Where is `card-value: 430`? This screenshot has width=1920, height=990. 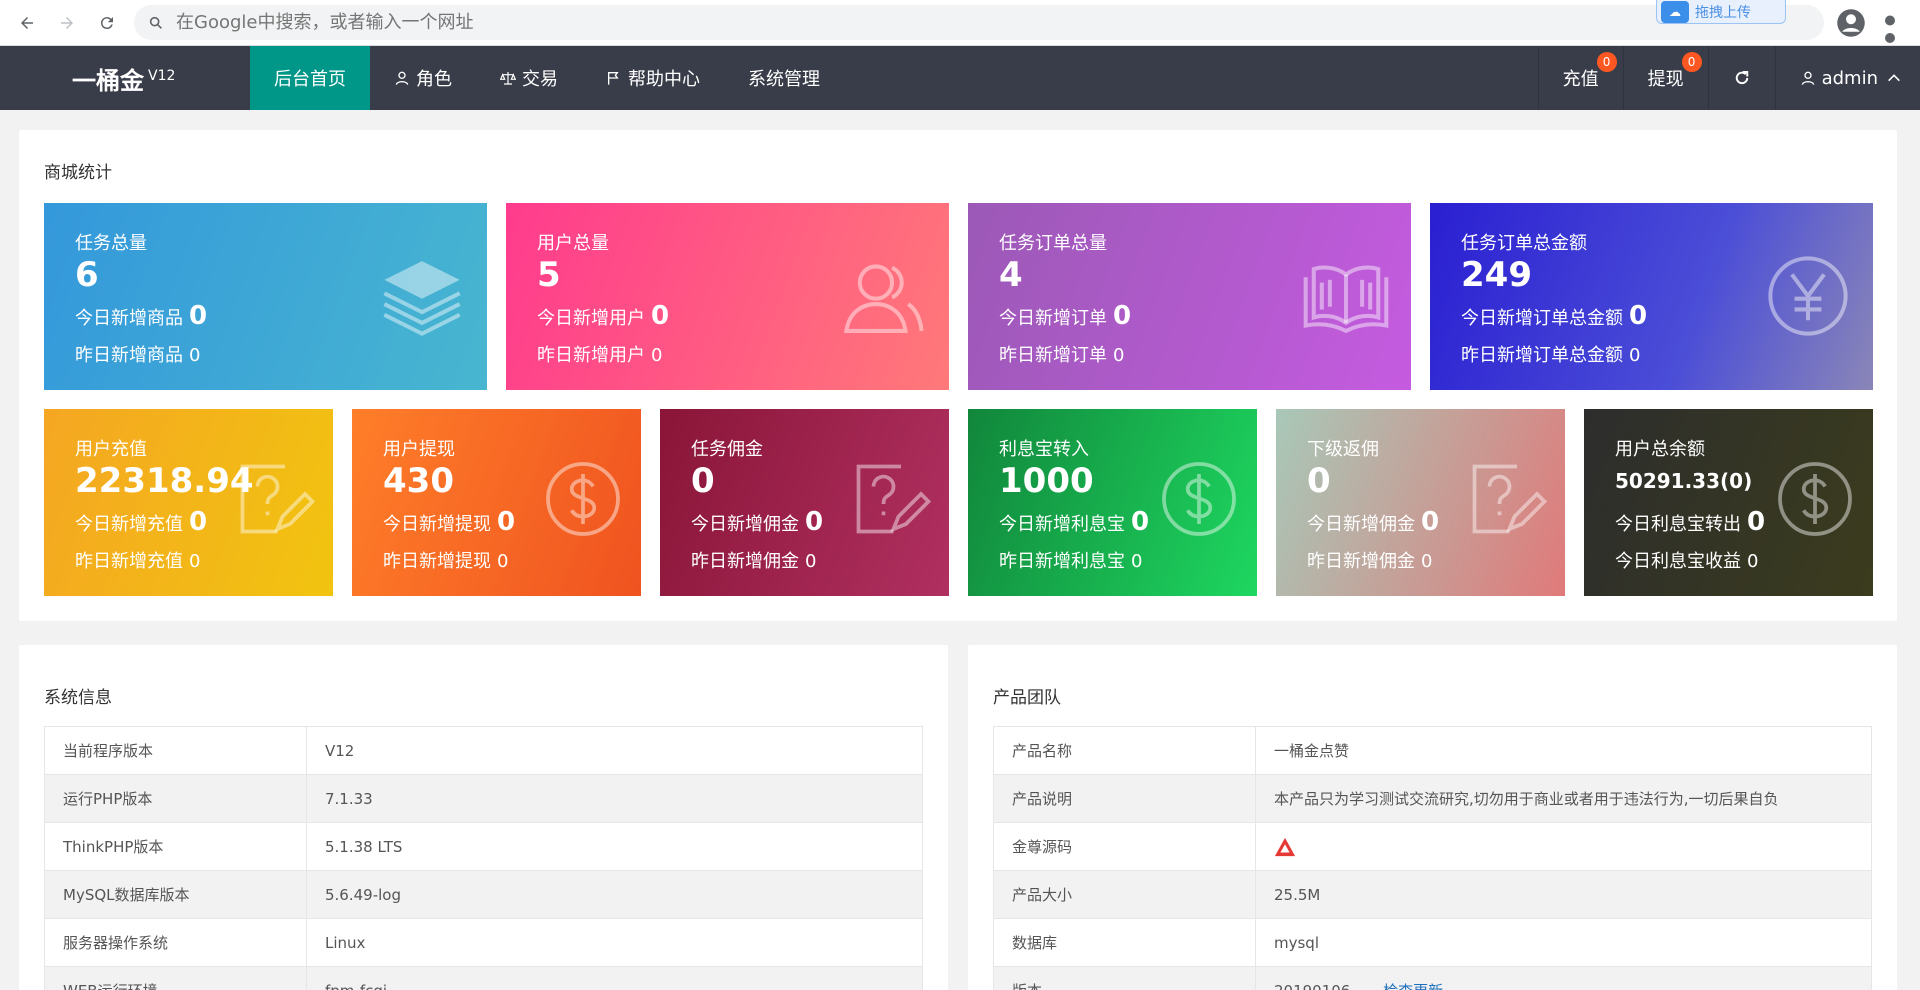 card-value: 430 is located at coordinates (418, 481).